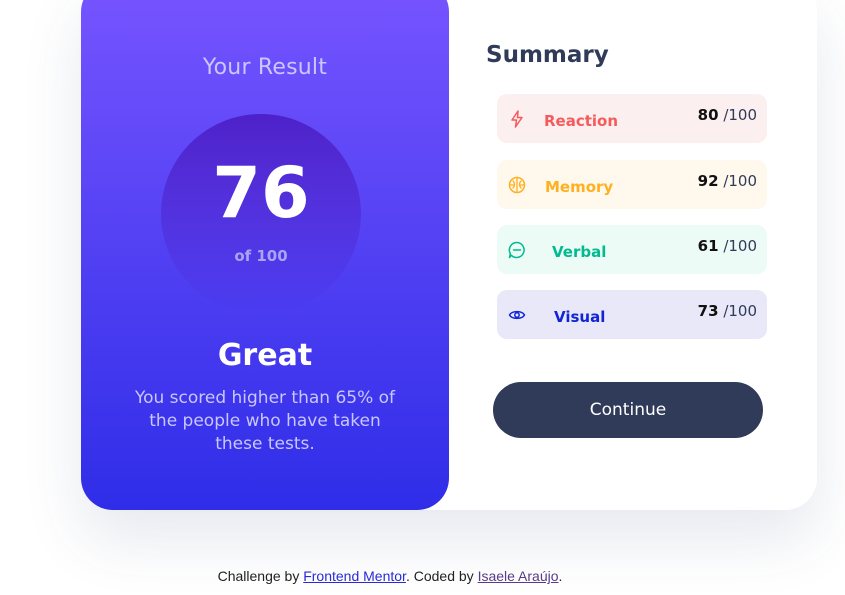 This screenshot has width=845, height=595. I want to click on summary-score-reaction: 80 /100, so click(727, 115).